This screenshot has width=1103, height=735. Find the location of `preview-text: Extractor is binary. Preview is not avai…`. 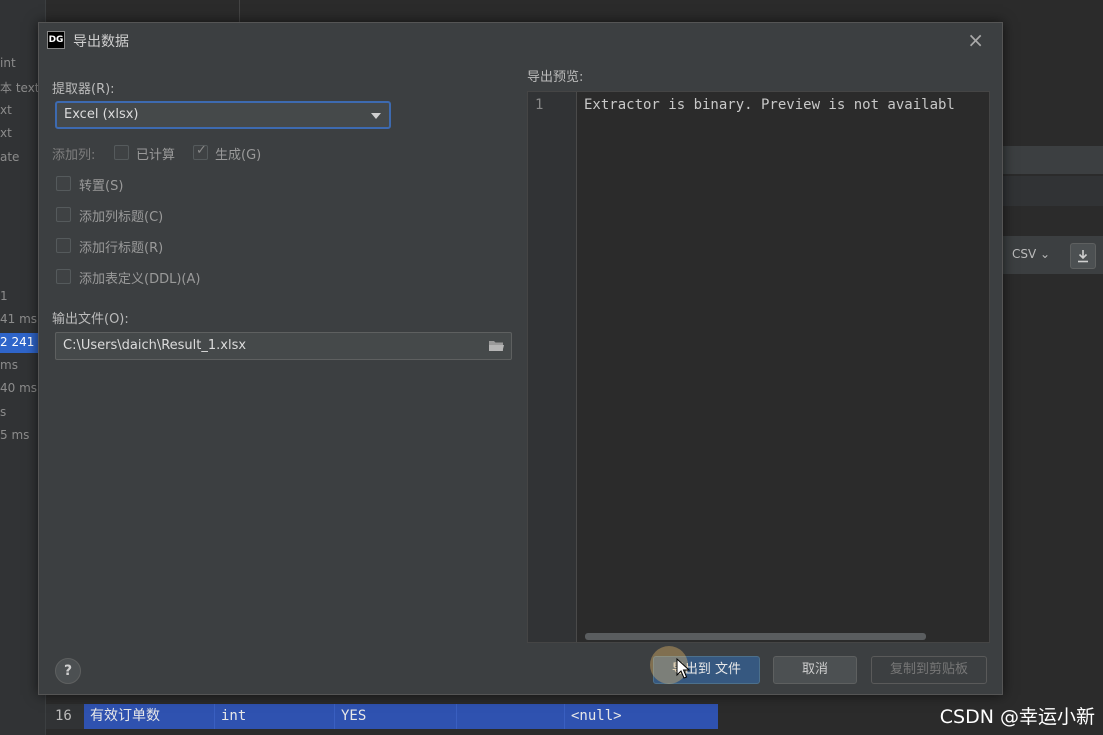

preview-text: Extractor is binary. Preview is not avai… is located at coordinates (769, 105).